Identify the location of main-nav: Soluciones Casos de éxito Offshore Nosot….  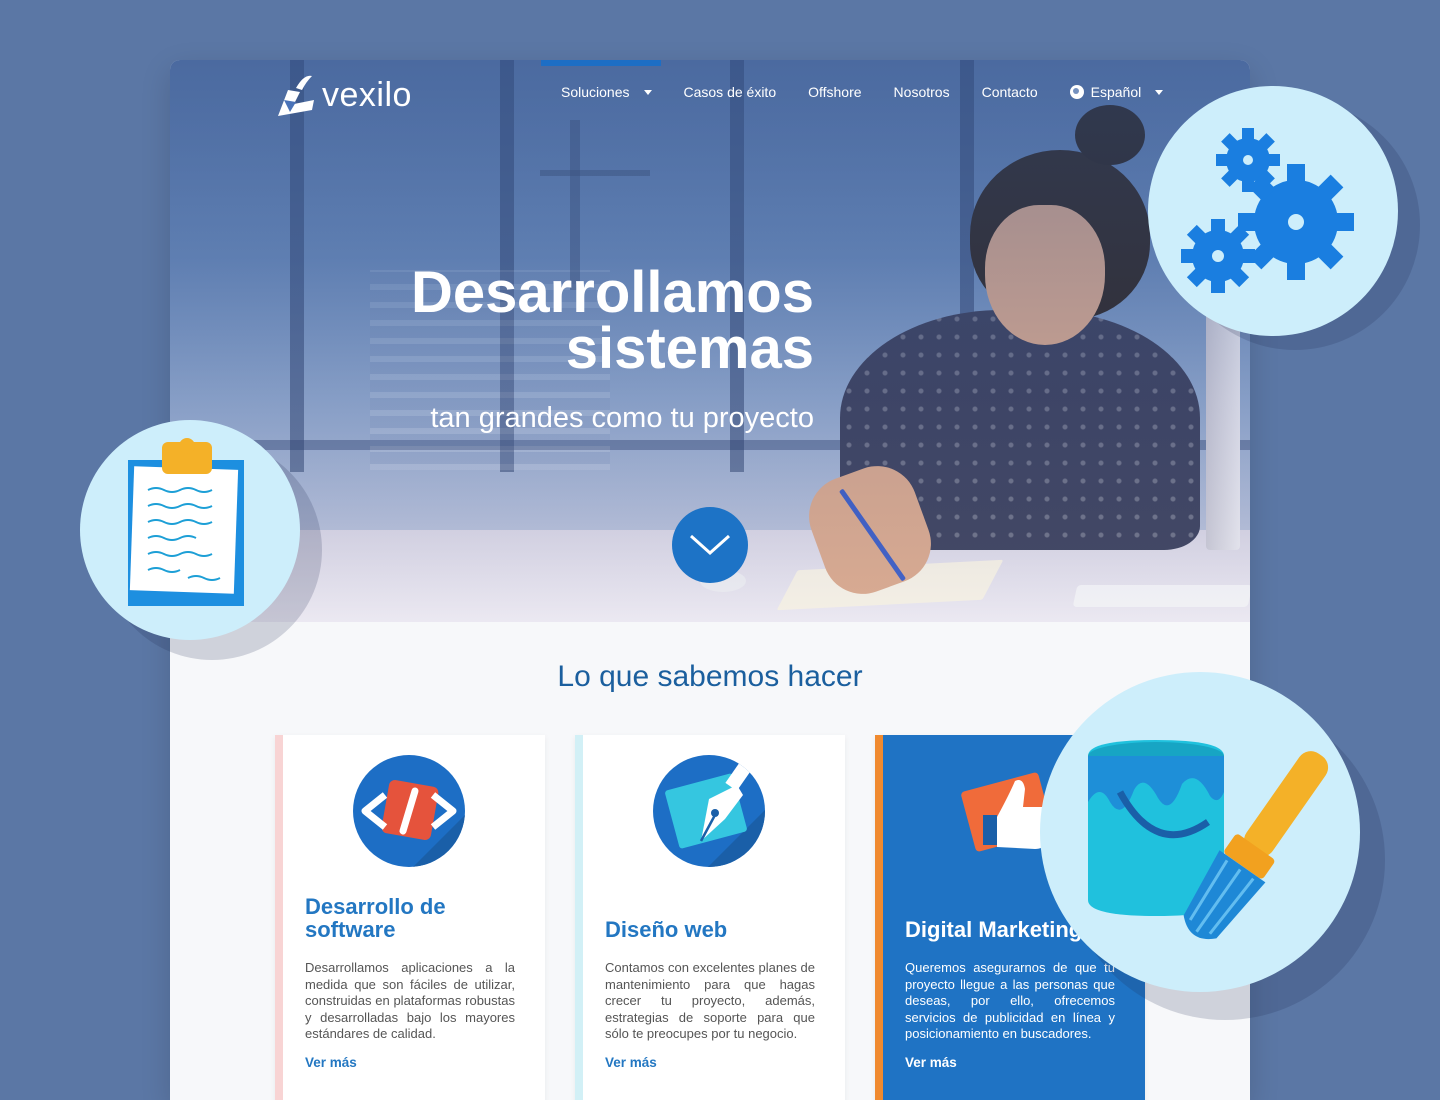
(878, 92).